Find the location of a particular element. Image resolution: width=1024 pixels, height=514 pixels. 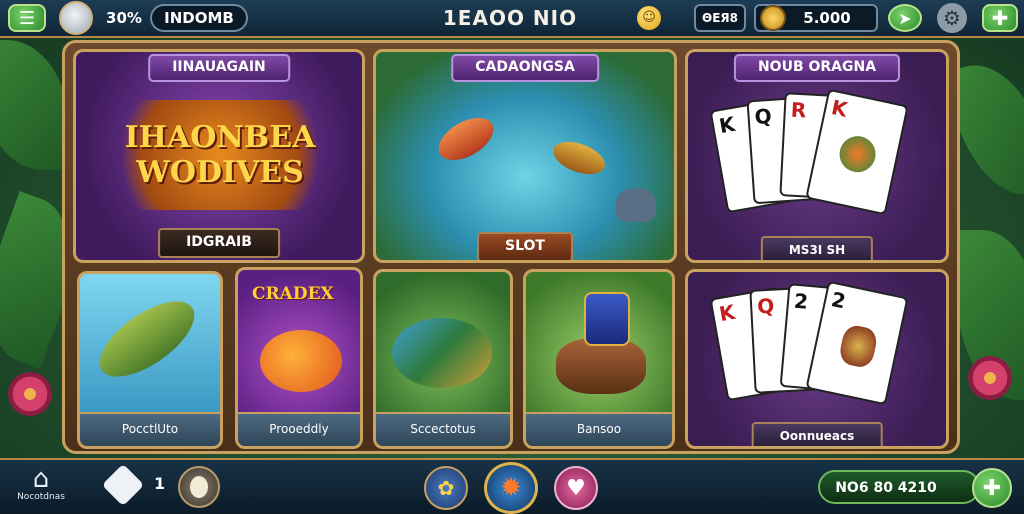

coin-amount: 5.000 is located at coordinates (827, 18).